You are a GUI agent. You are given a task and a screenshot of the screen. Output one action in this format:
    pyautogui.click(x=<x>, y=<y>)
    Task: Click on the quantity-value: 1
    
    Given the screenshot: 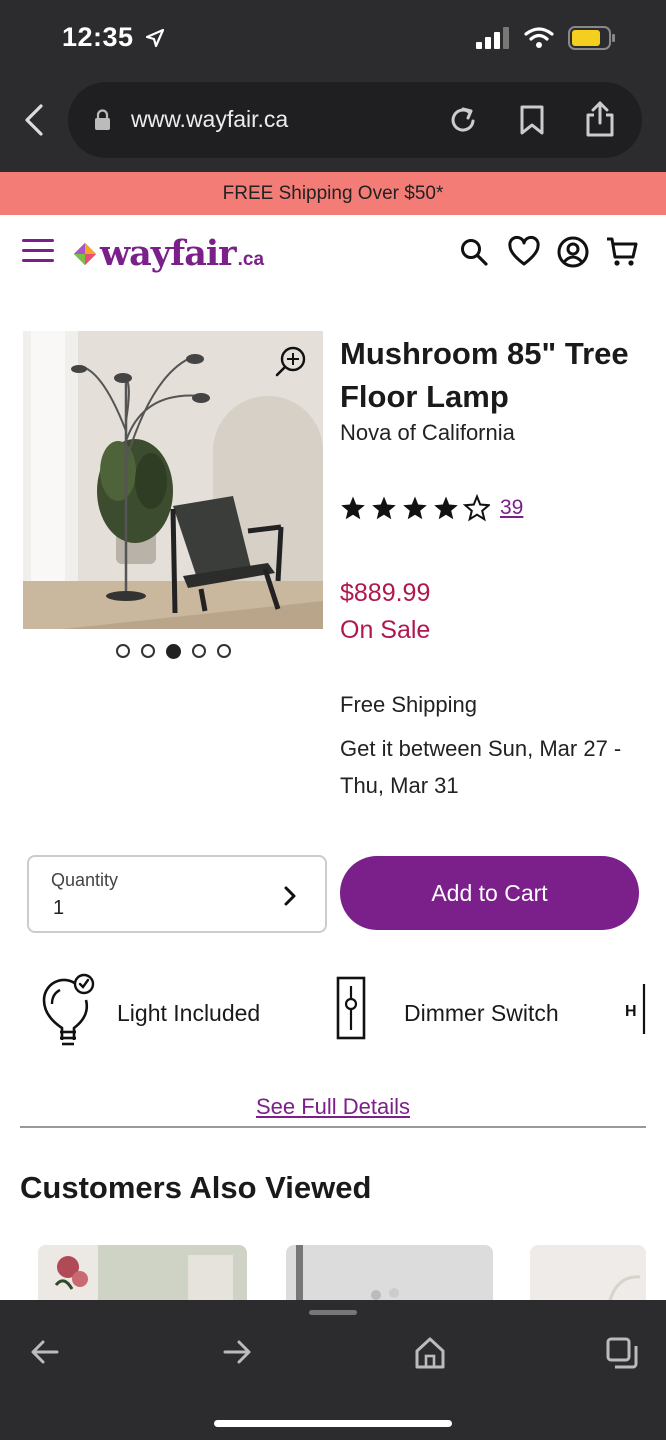 What is the action you would take?
    pyautogui.click(x=59, y=908)
    